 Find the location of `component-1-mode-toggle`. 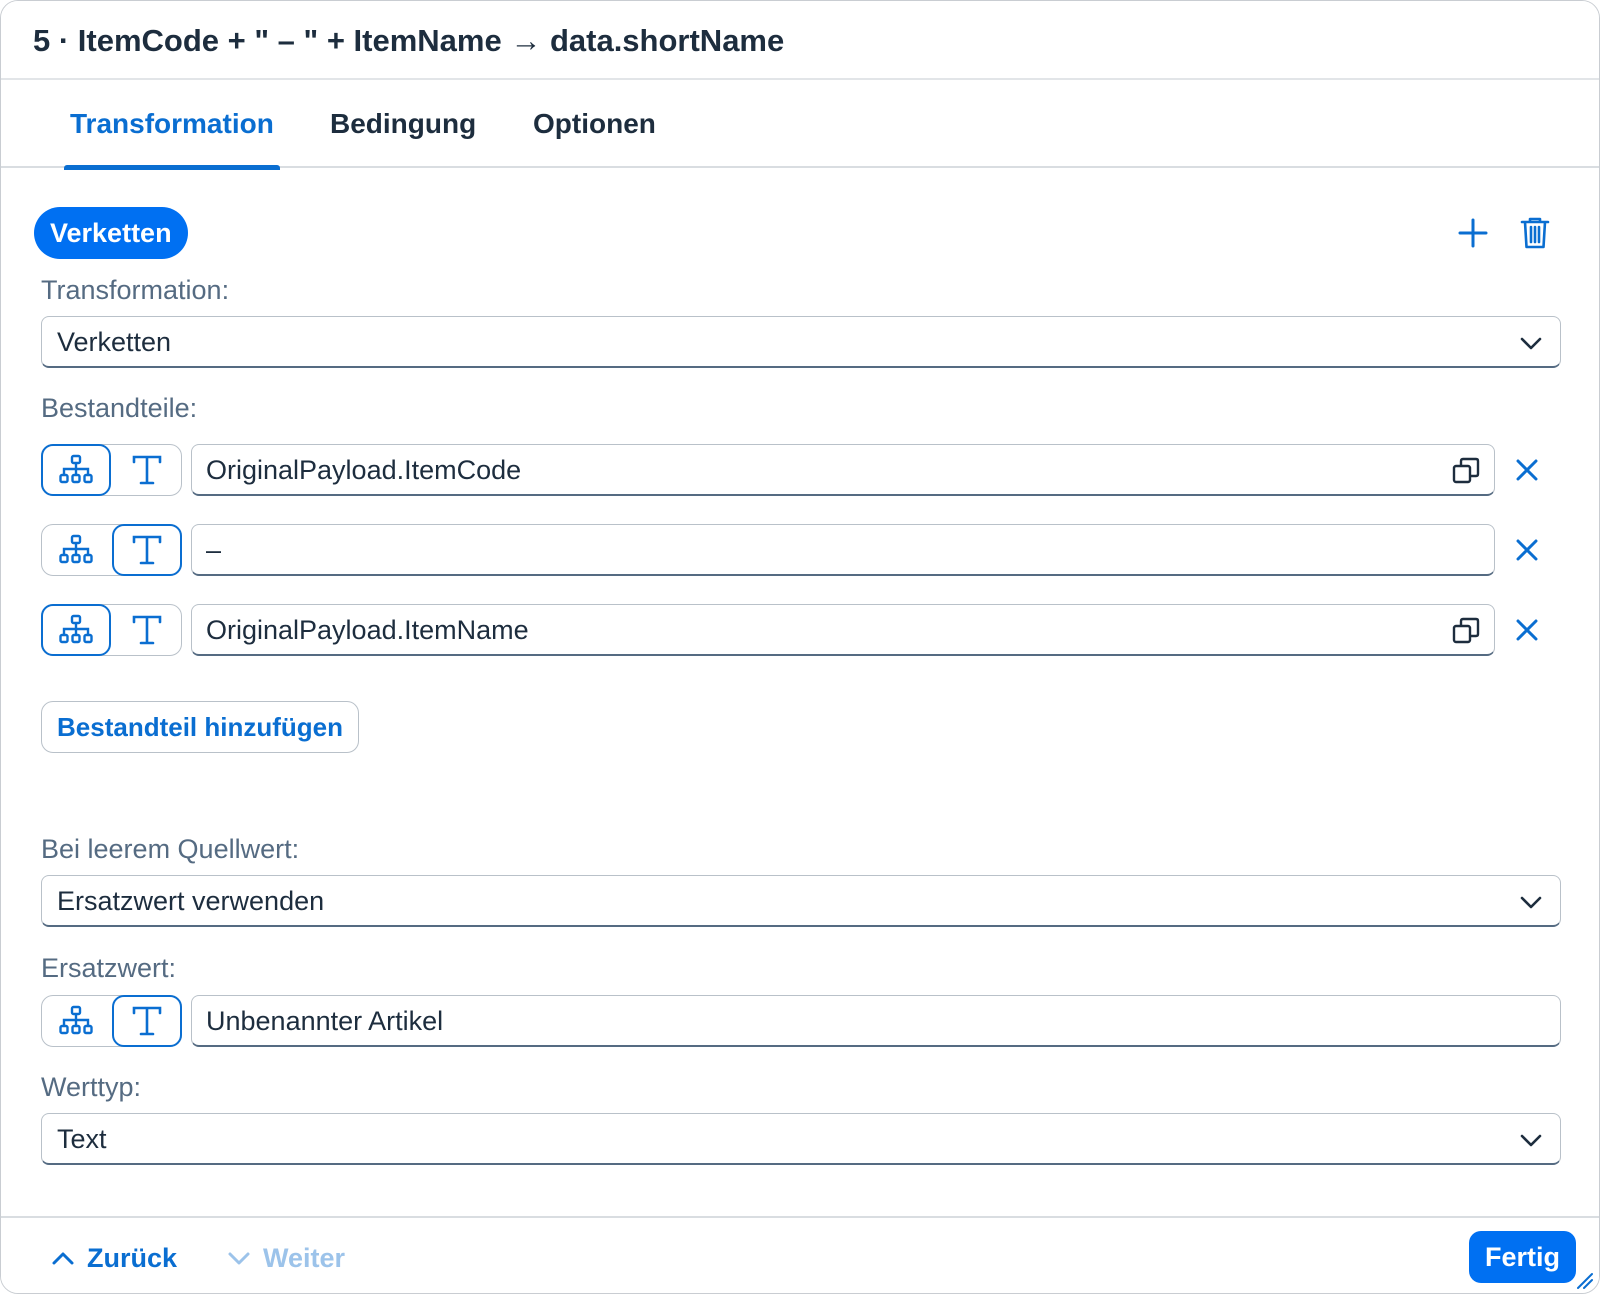

component-1-mode-toggle is located at coordinates (111, 470).